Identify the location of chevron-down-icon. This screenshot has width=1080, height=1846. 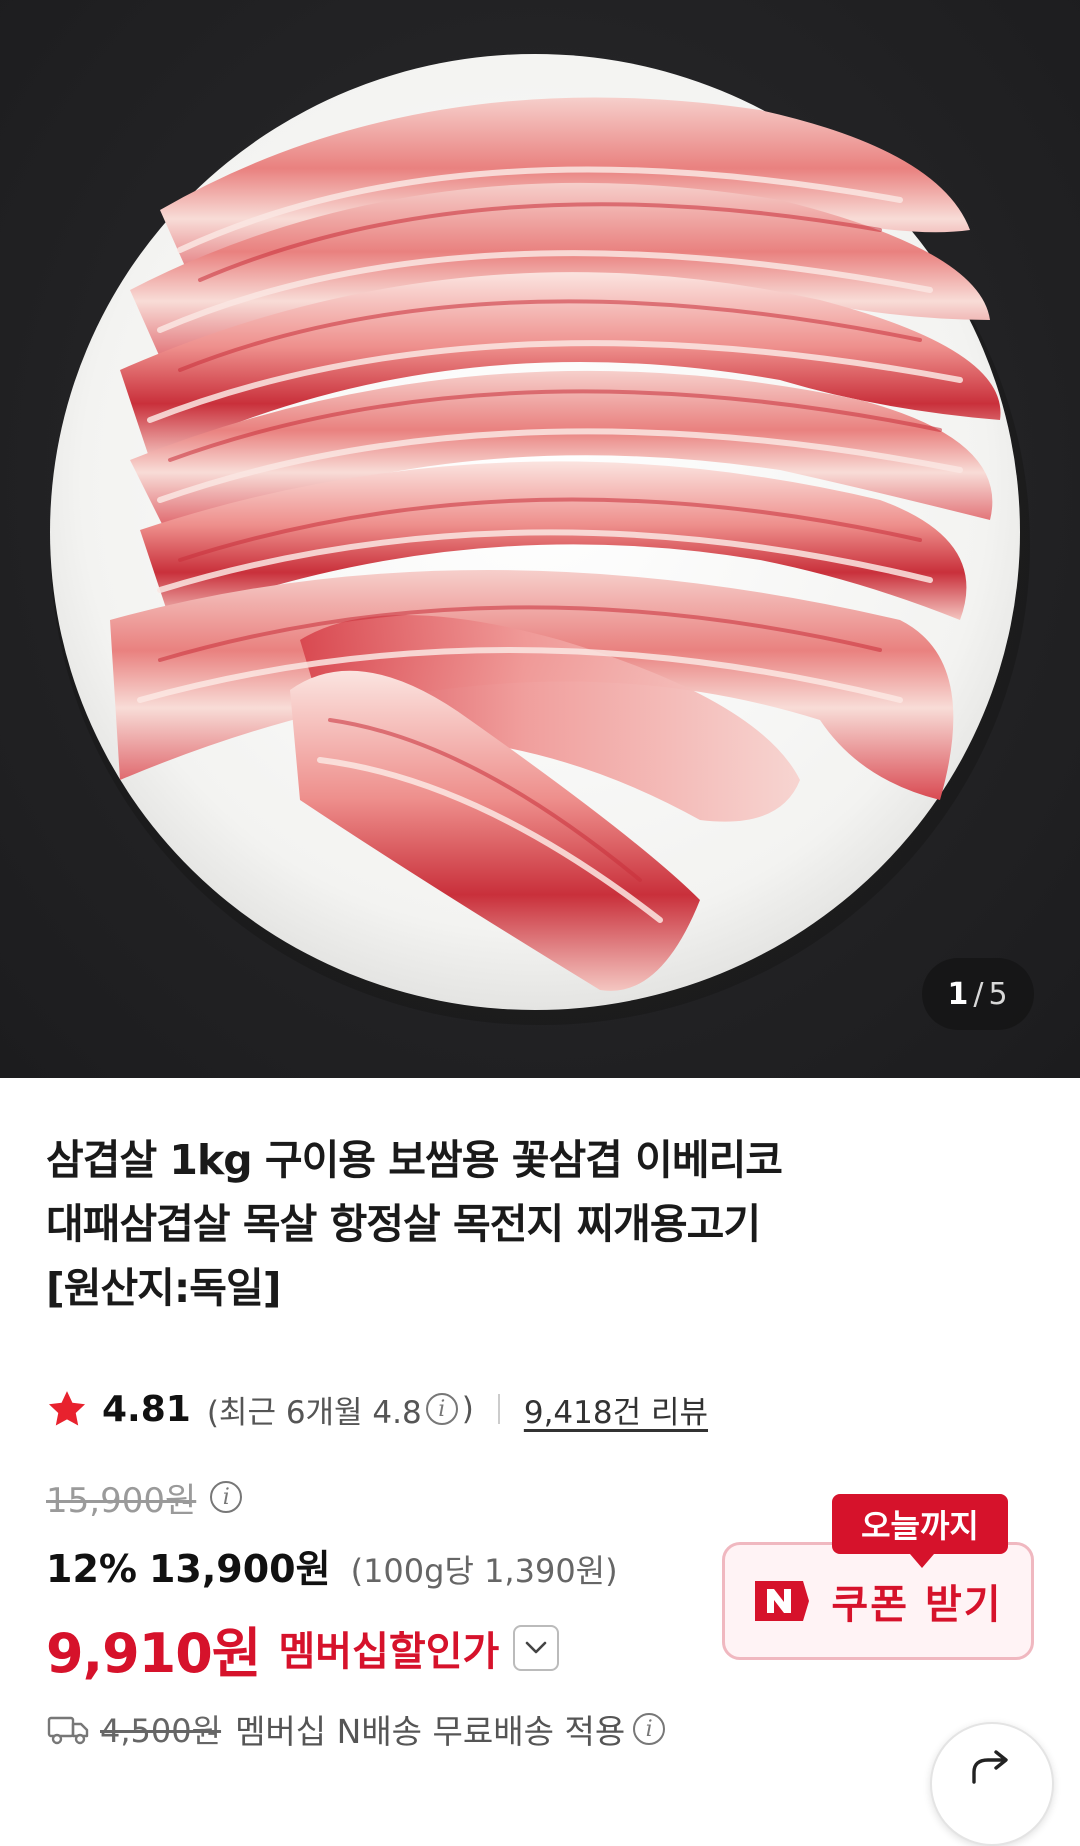
(536, 1647).